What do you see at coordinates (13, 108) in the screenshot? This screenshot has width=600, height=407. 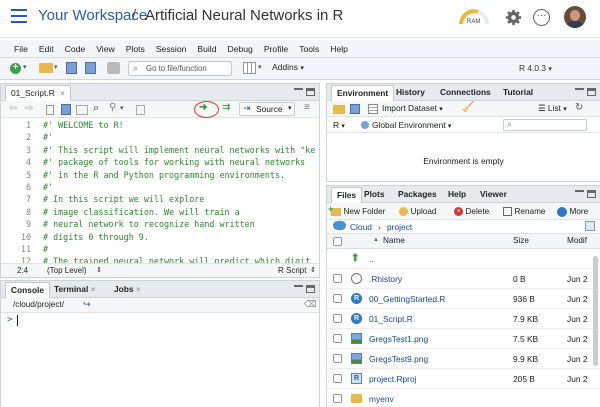 I see `back-arrow-icon: ⇦` at bounding box center [13, 108].